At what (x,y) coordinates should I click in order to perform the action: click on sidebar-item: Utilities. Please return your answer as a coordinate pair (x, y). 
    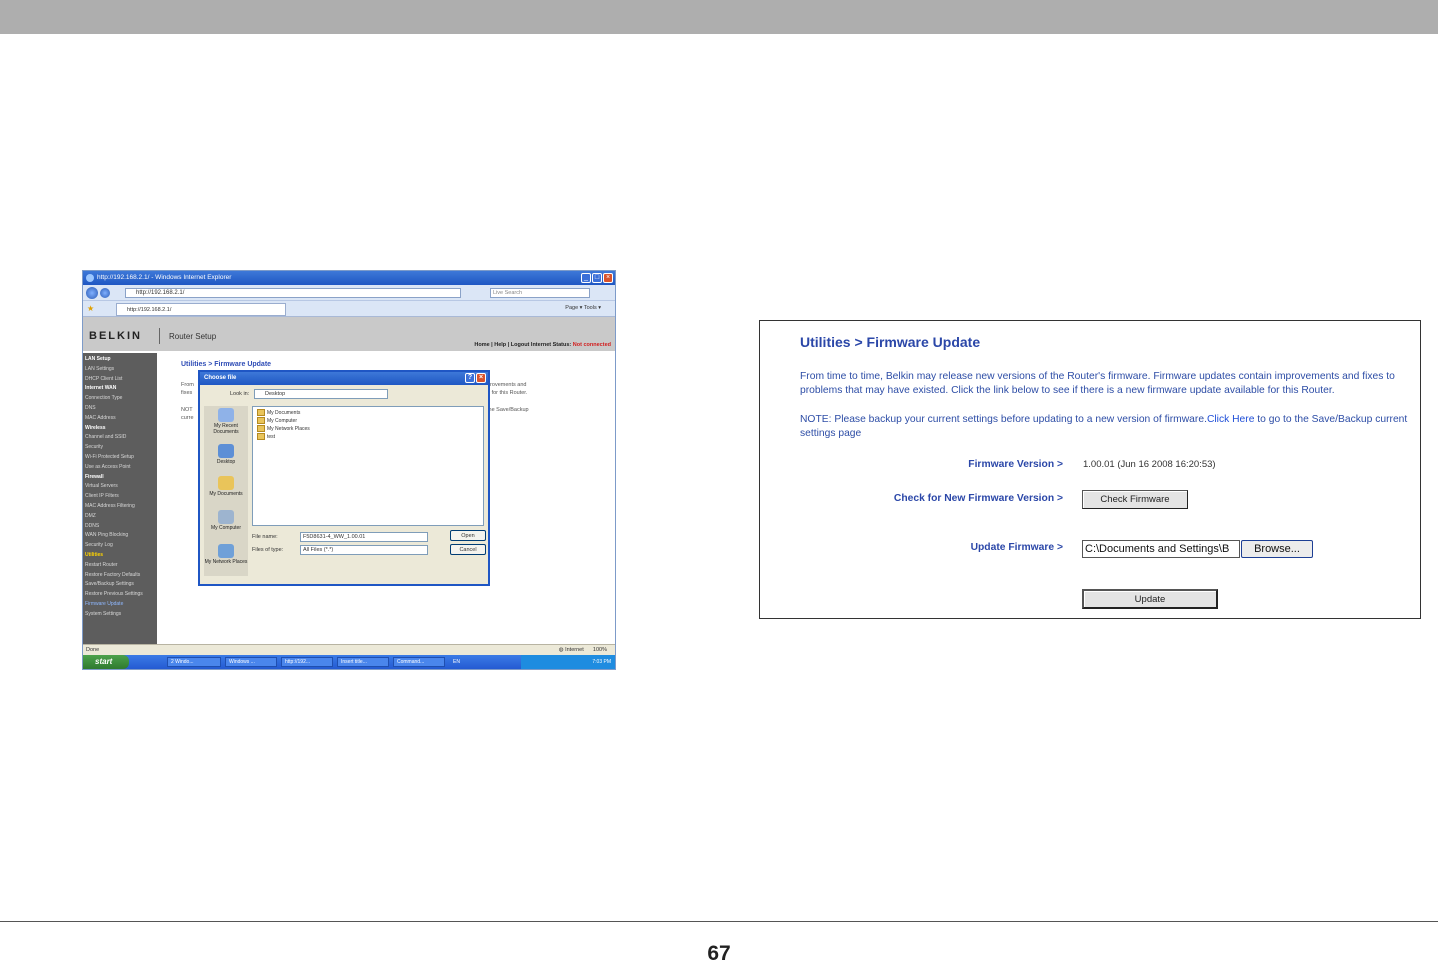
    Looking at the image, I should click on (121, 556).